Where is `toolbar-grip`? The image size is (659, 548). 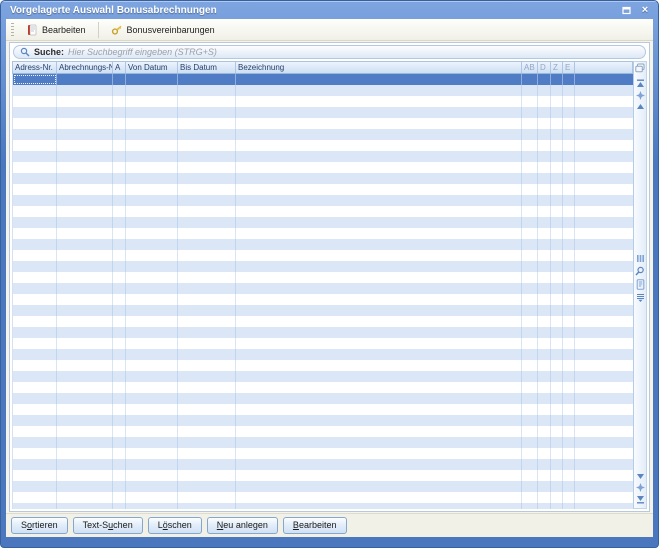 toolbar-grip is located at coordinates (12, 29).